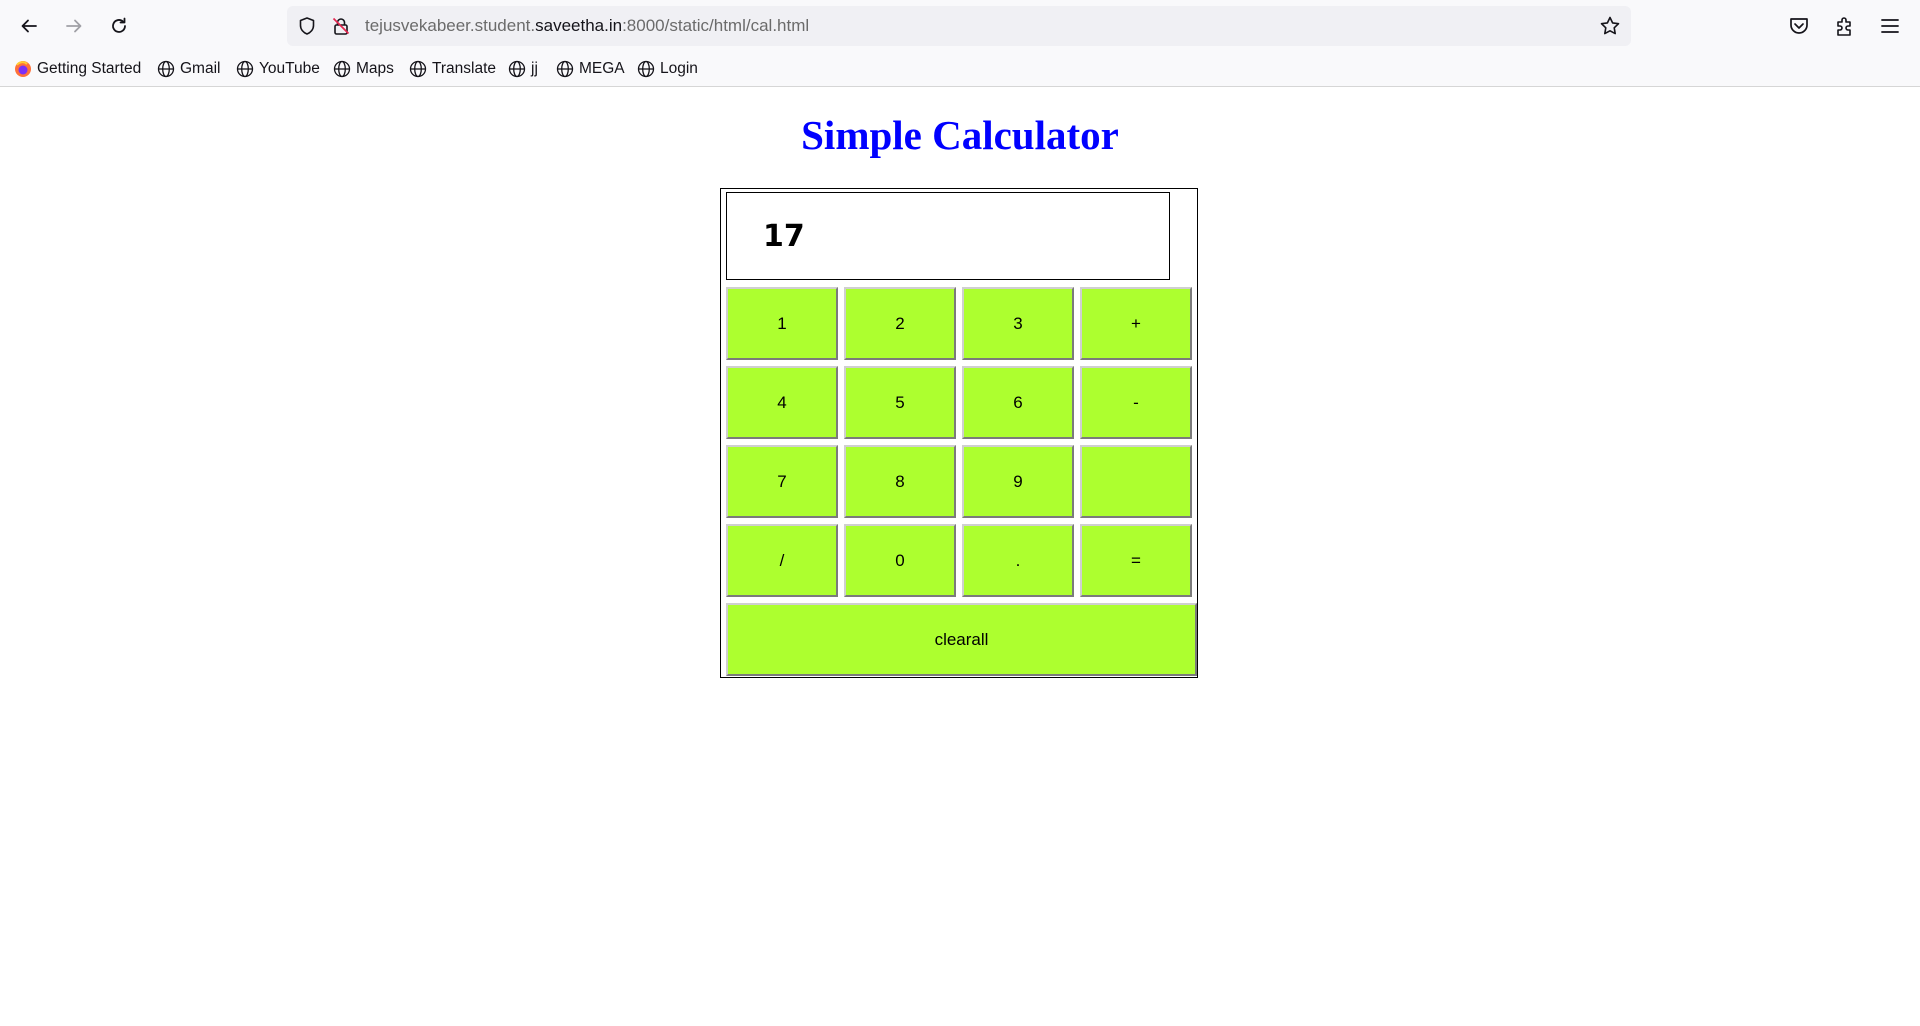 This screenshot has width=1920, height=1026. I want to click on key-equals: =, so click(1136, 560).